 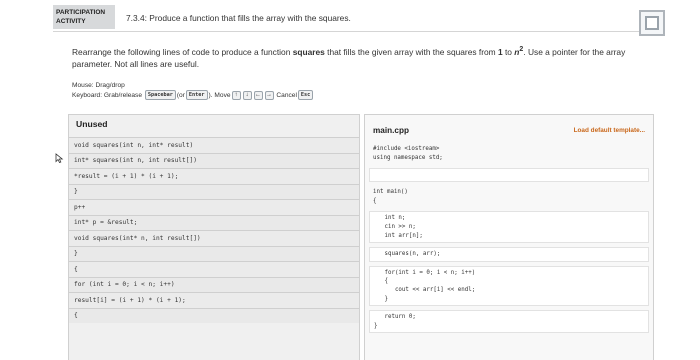 What do you see at coordinates (107, 95) in the screenshot?
I see `keyboard-prefix: Keyboard: Grab/release` at bounding box center [107, 95].